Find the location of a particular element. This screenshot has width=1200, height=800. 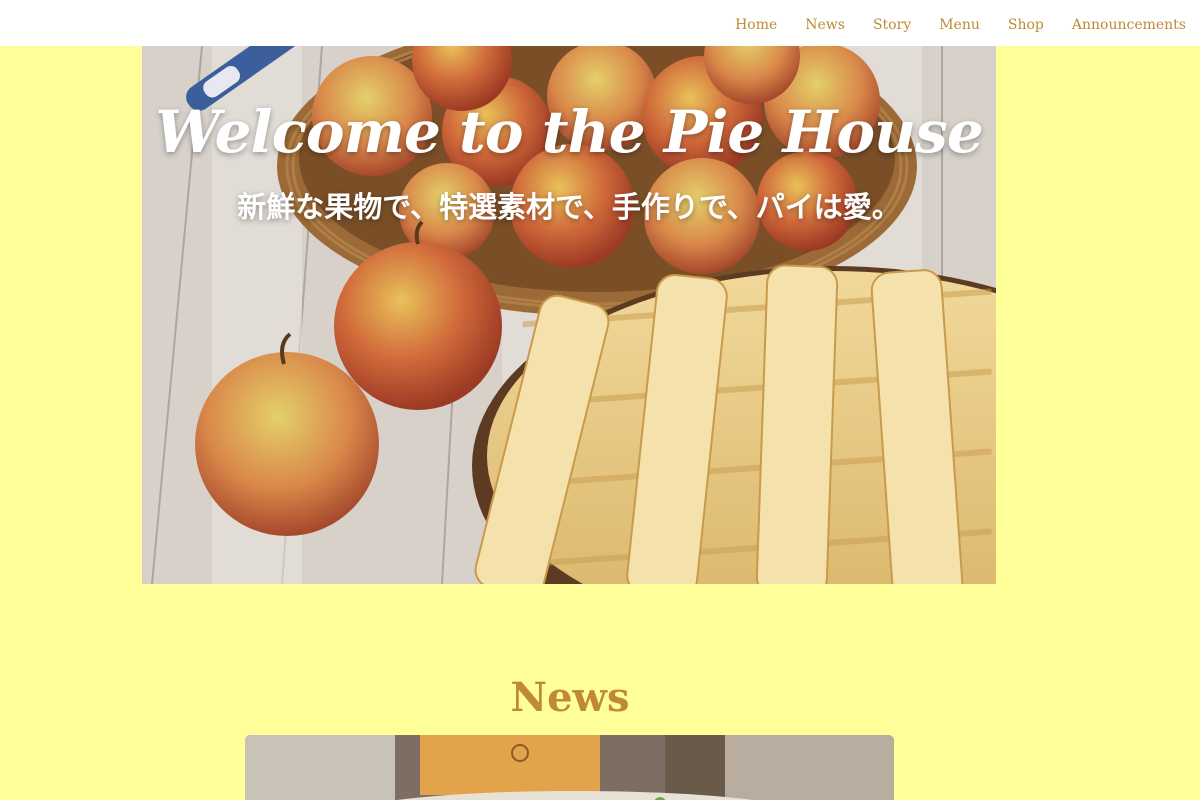

nav-menu: Home News Story Menu Shop Announcements is located at coordinates (960, 23).